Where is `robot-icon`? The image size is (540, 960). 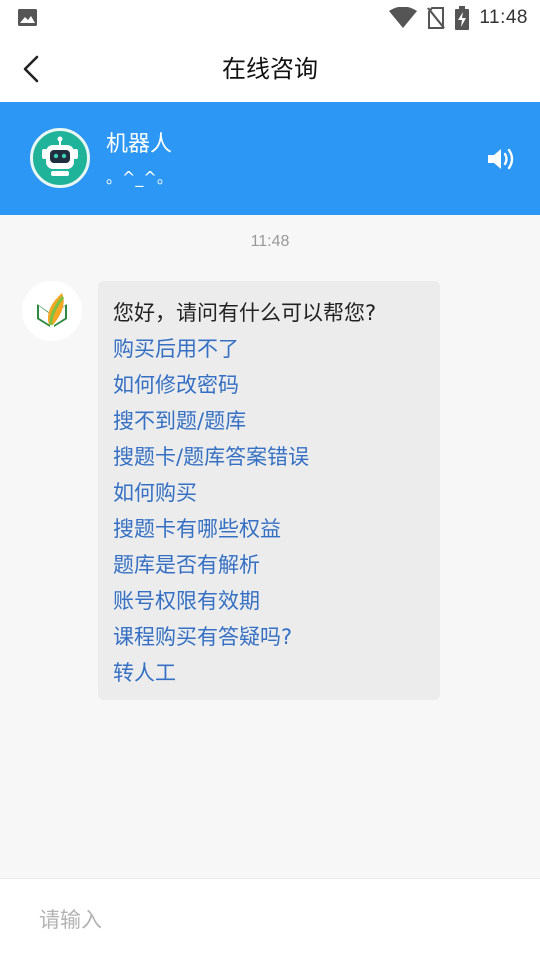
robot-icon is located at coordinates (60, 156).